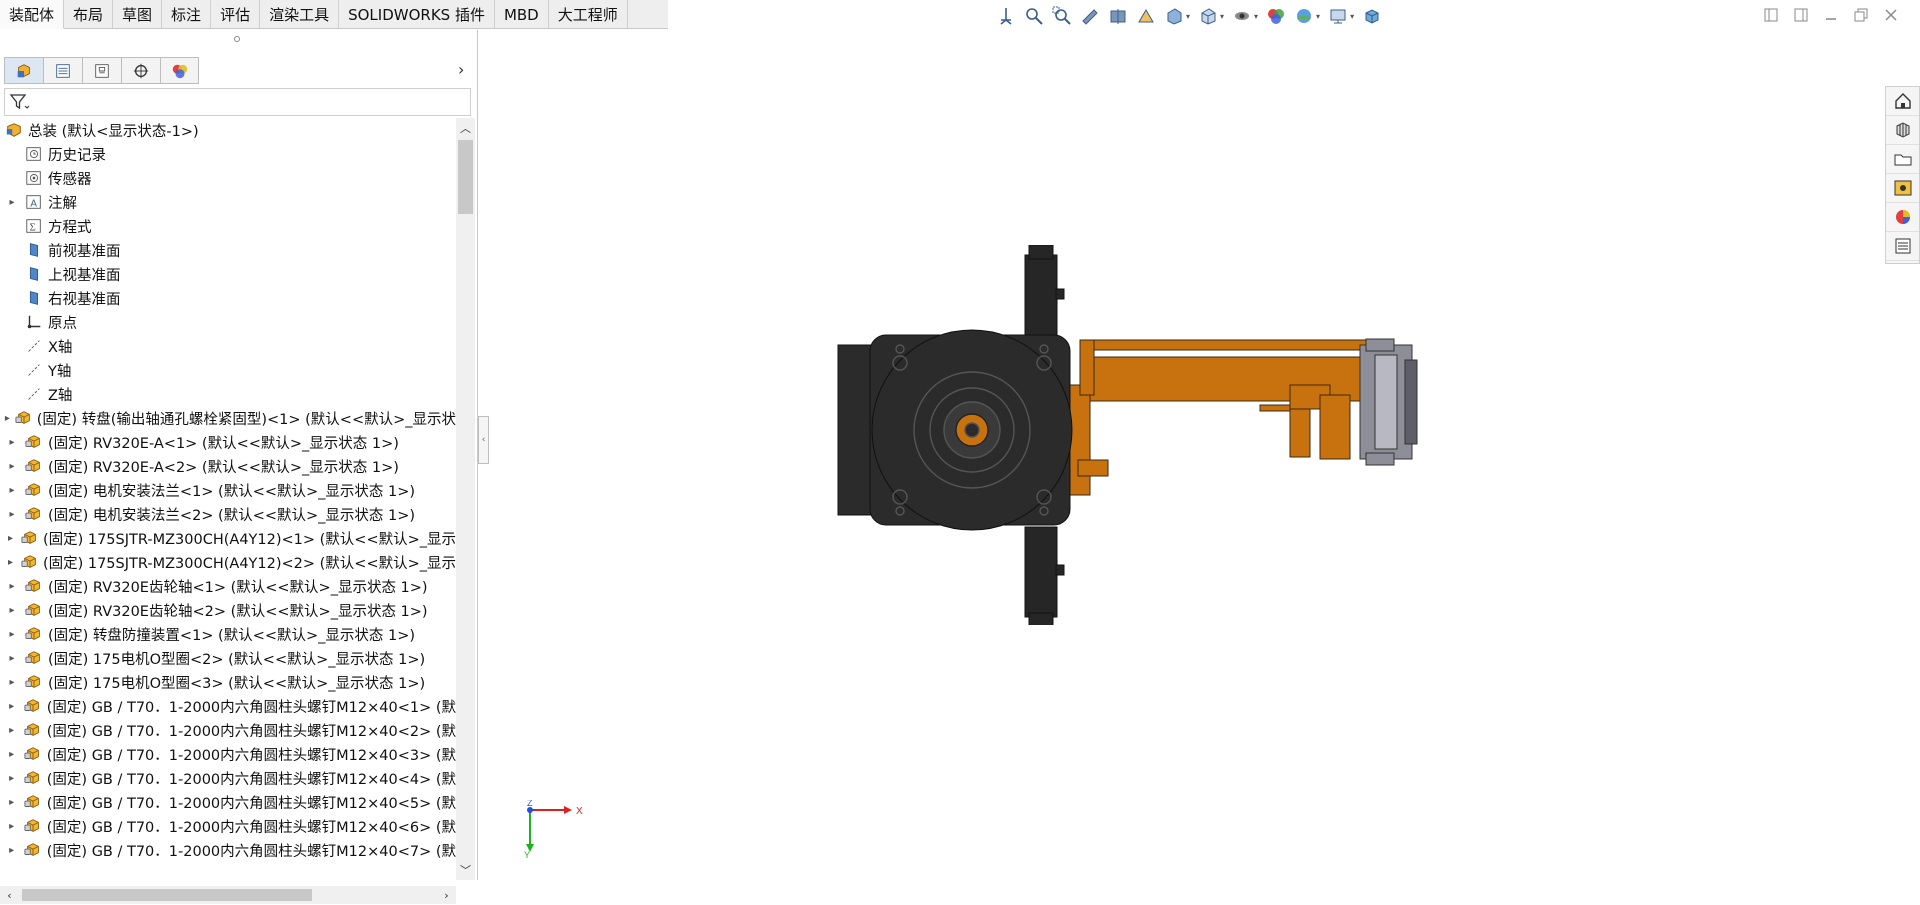  I want to click on dynamic-annotation-icon, so click(1146, 16).